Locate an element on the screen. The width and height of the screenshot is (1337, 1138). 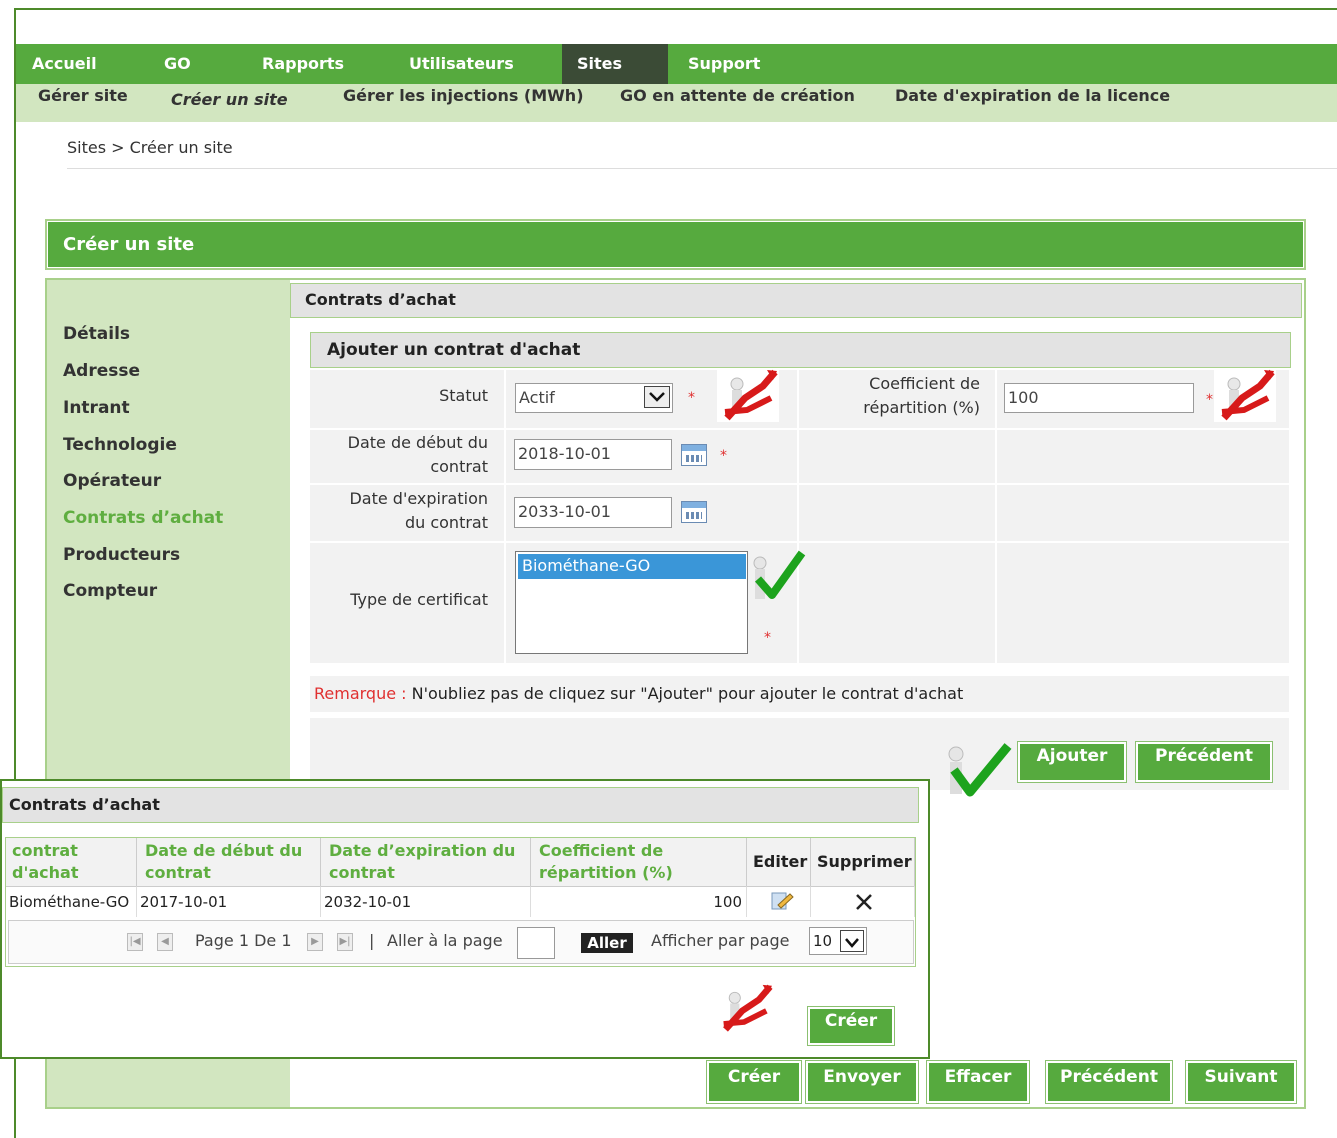
nav-support: Support is located at coordinates (724, 64).